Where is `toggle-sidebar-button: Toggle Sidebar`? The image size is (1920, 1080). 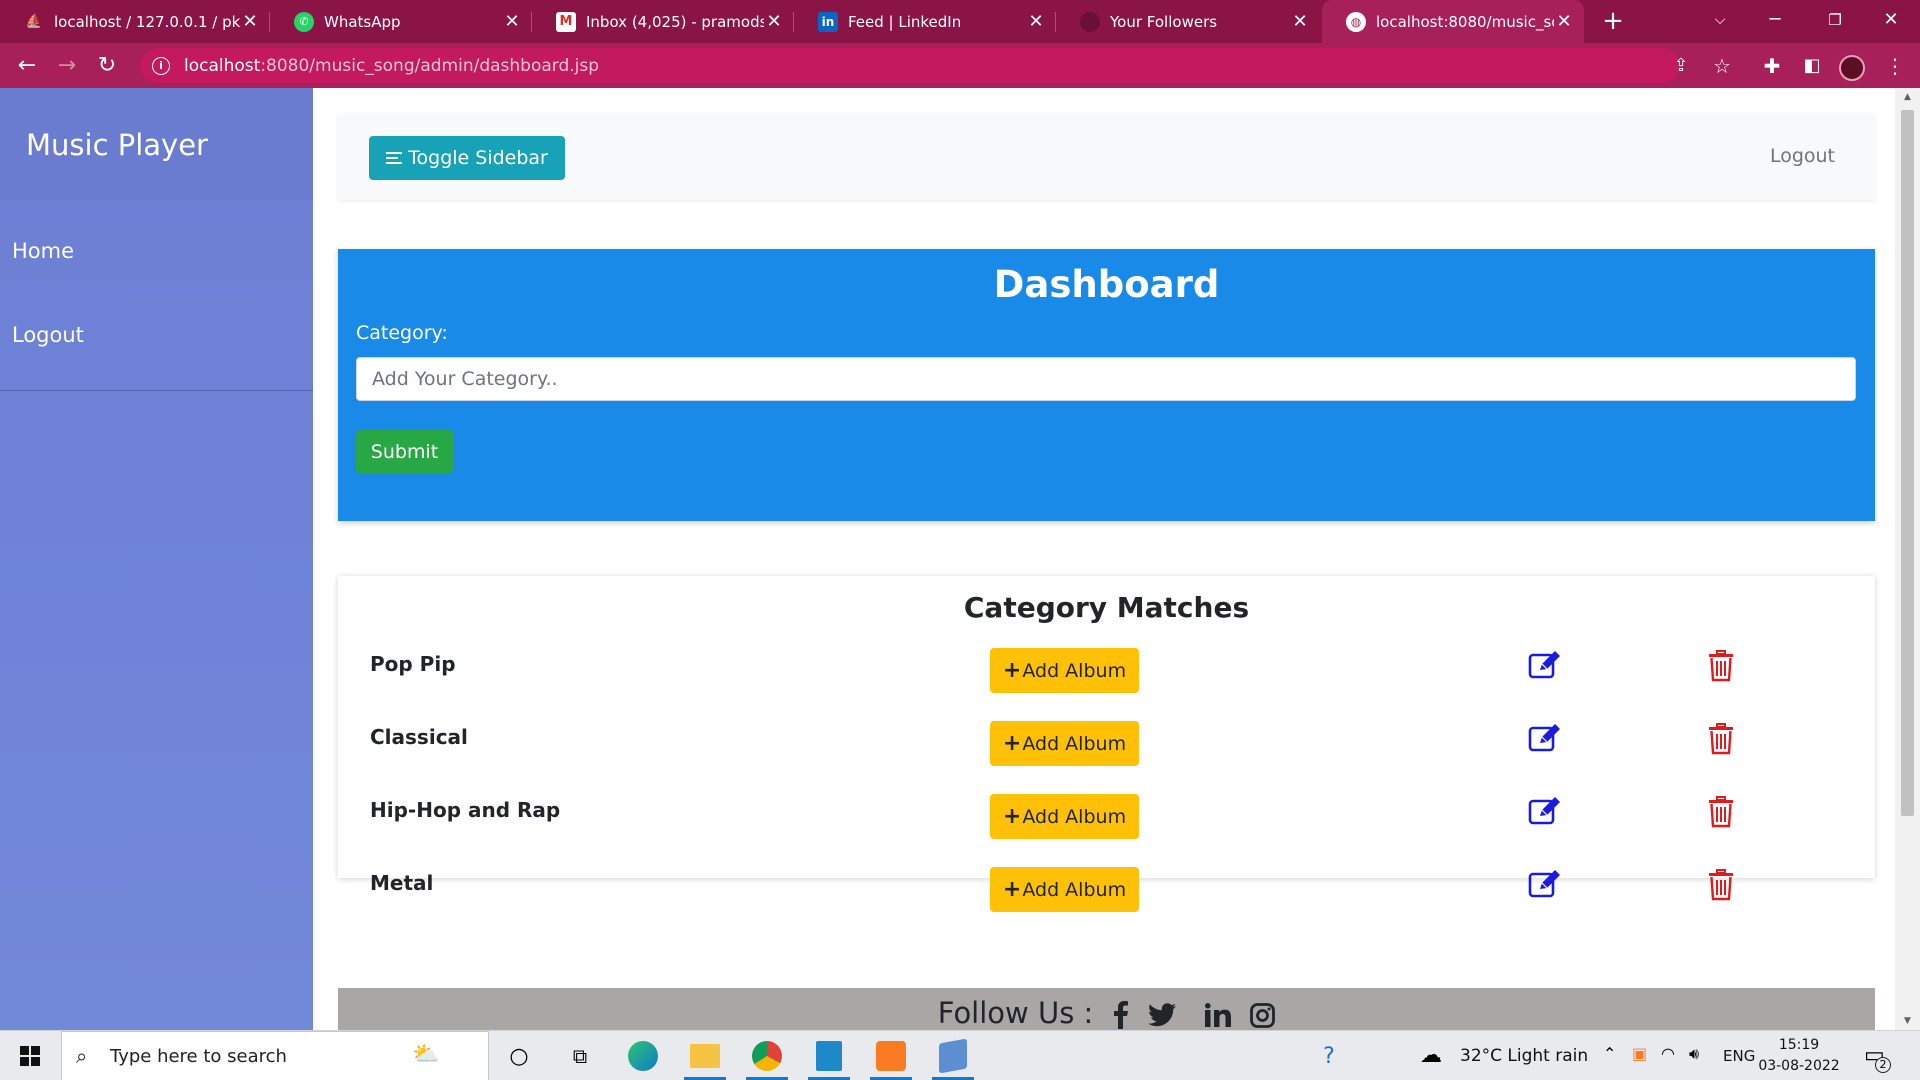 toggle-sidebar-button: Toggle Sidebar is located at coordinates (467, 158).